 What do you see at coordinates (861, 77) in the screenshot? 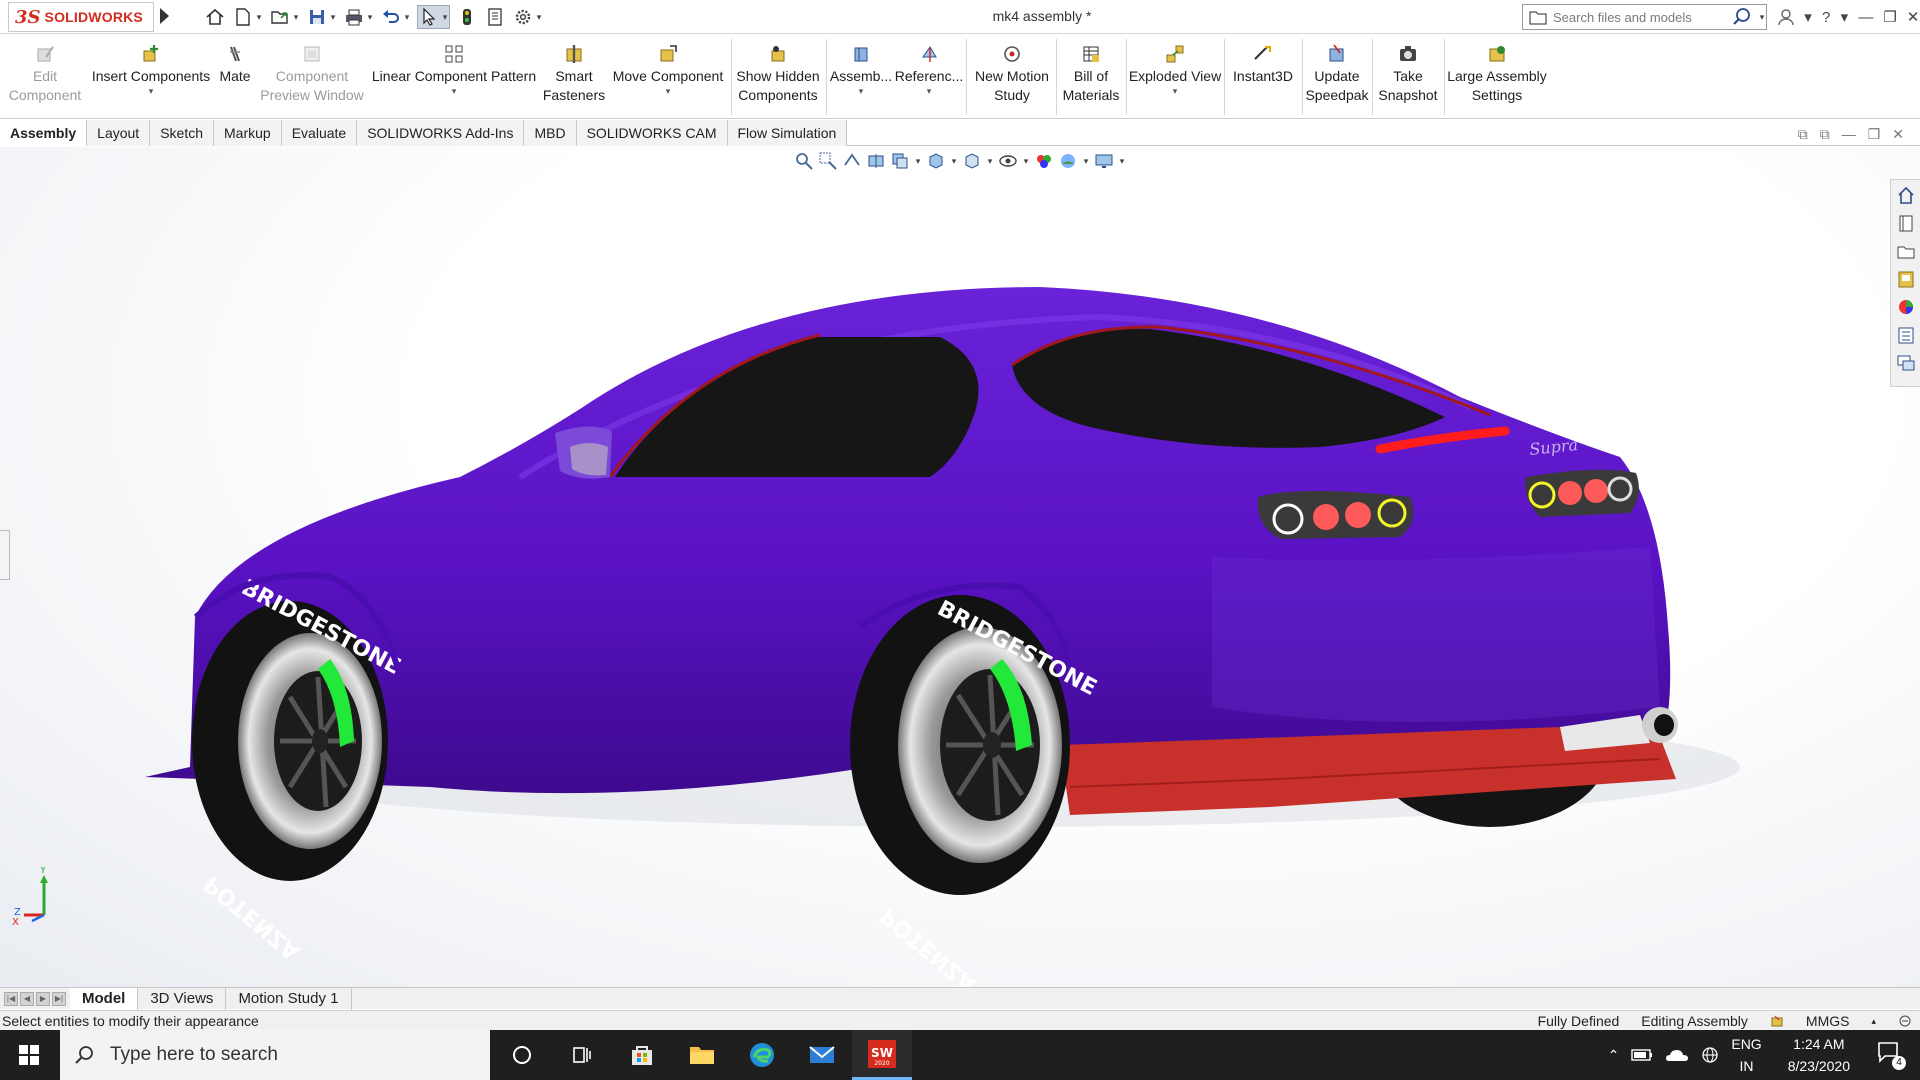
I see `assembly-features-button: Assemb... ▾` at bounding box center [861, 77].